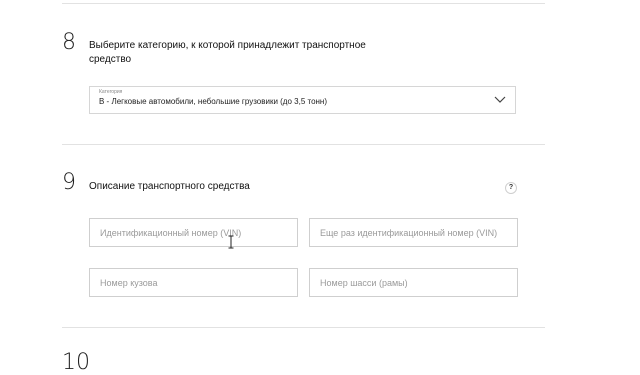 Image resolution: width=640 pixels, height=375 pixels. Describe the element at coordinates (69, 42) in the screenshot. I see `step-8-number: 8` at that location.